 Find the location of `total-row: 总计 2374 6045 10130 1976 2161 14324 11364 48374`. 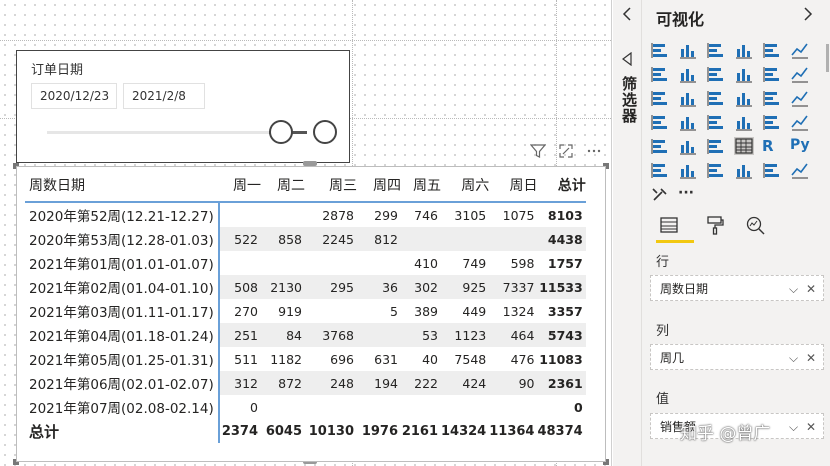

total-row: 总计 2374 6045 10130 1976 2161 14324 11364 48374 is located at coordinates (305, 431).